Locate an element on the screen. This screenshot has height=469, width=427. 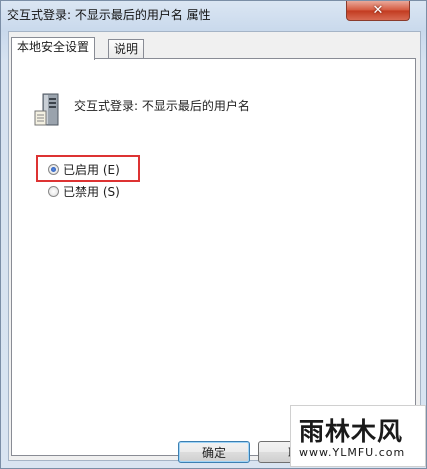
close-button: ✕ is located at coordinates (378, 11).